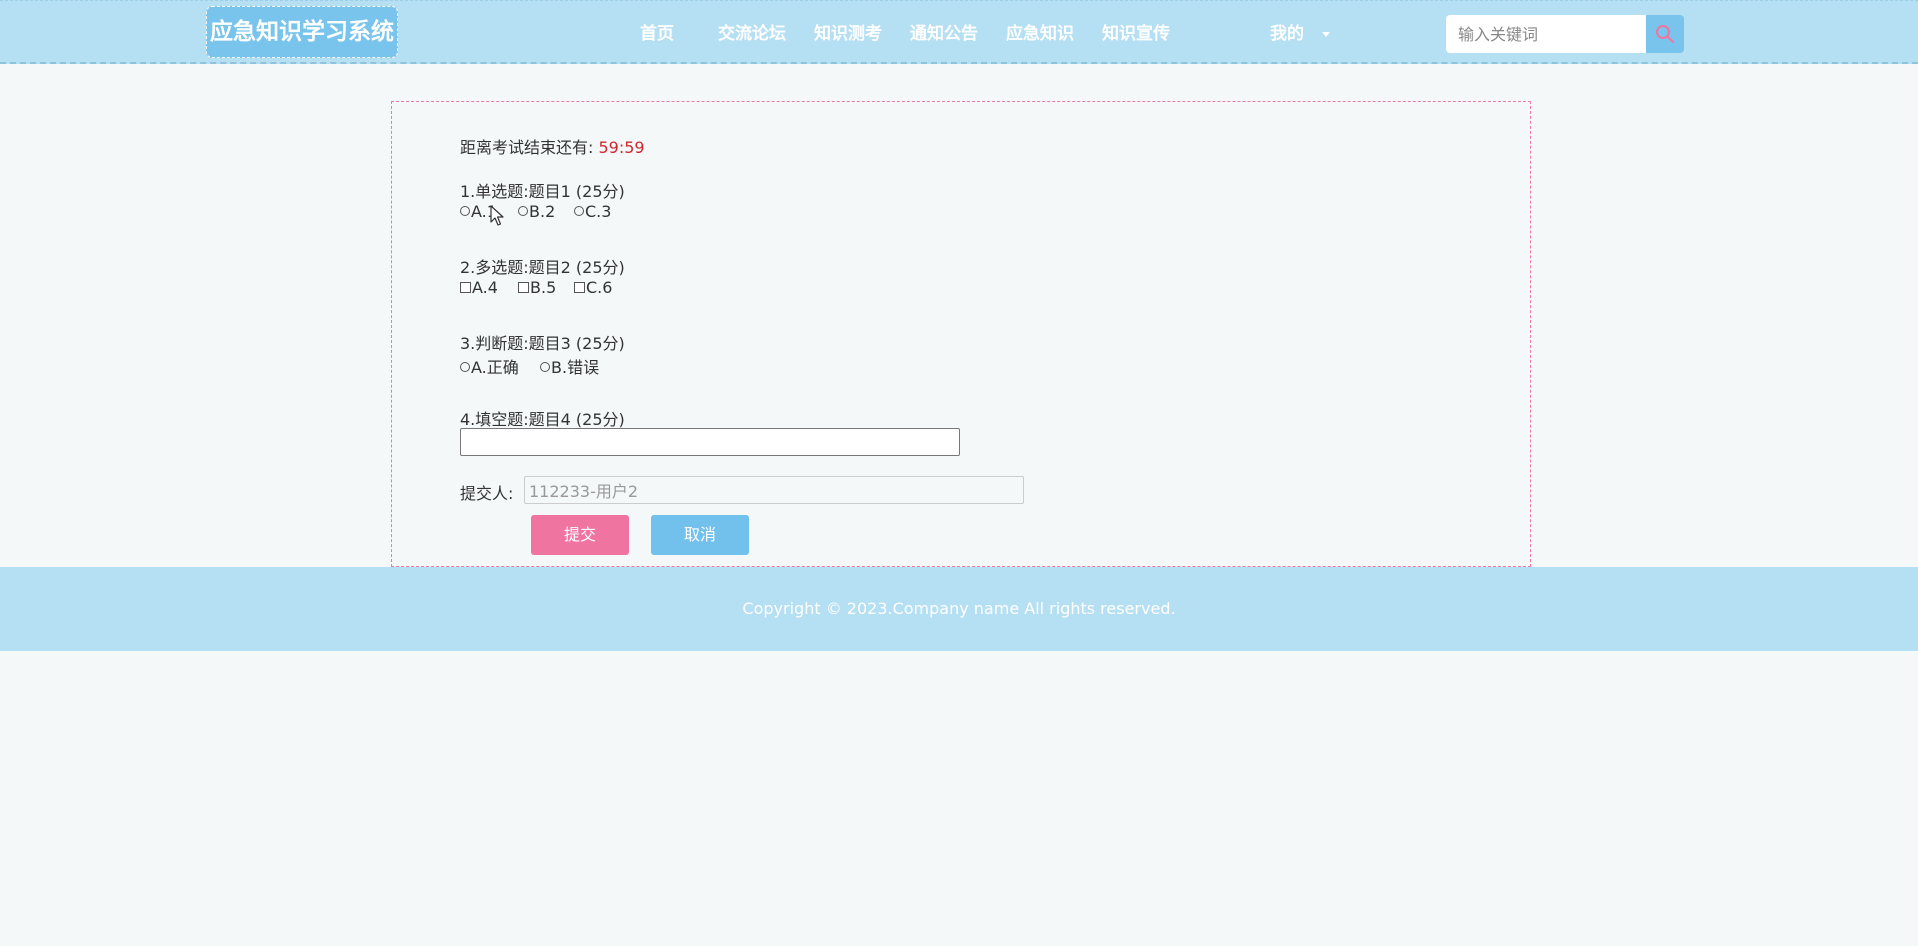  I want to click on search-button, so click(1665, 34).